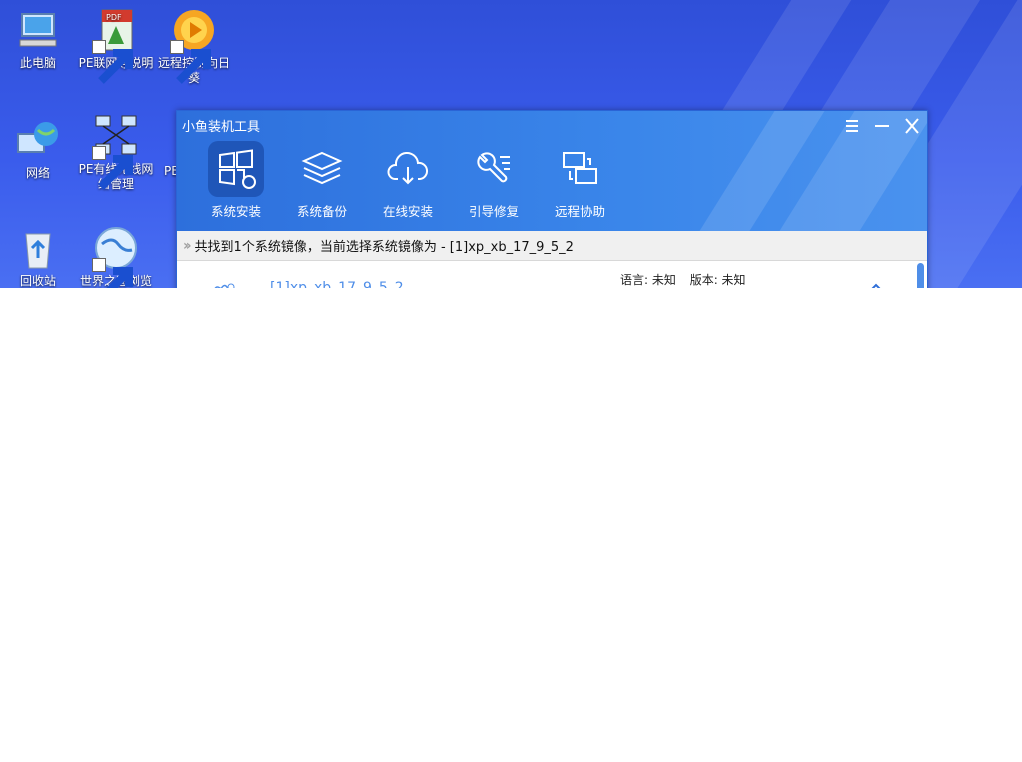 This screenshot has height=762, width=1022. Describe the element at coordinates (384, 247) in the screenshot. I see `info-text: 共找到1个系统镜像，当前选择系统镜像为 - [1]xp_xb_17_9_5_2` at that location.